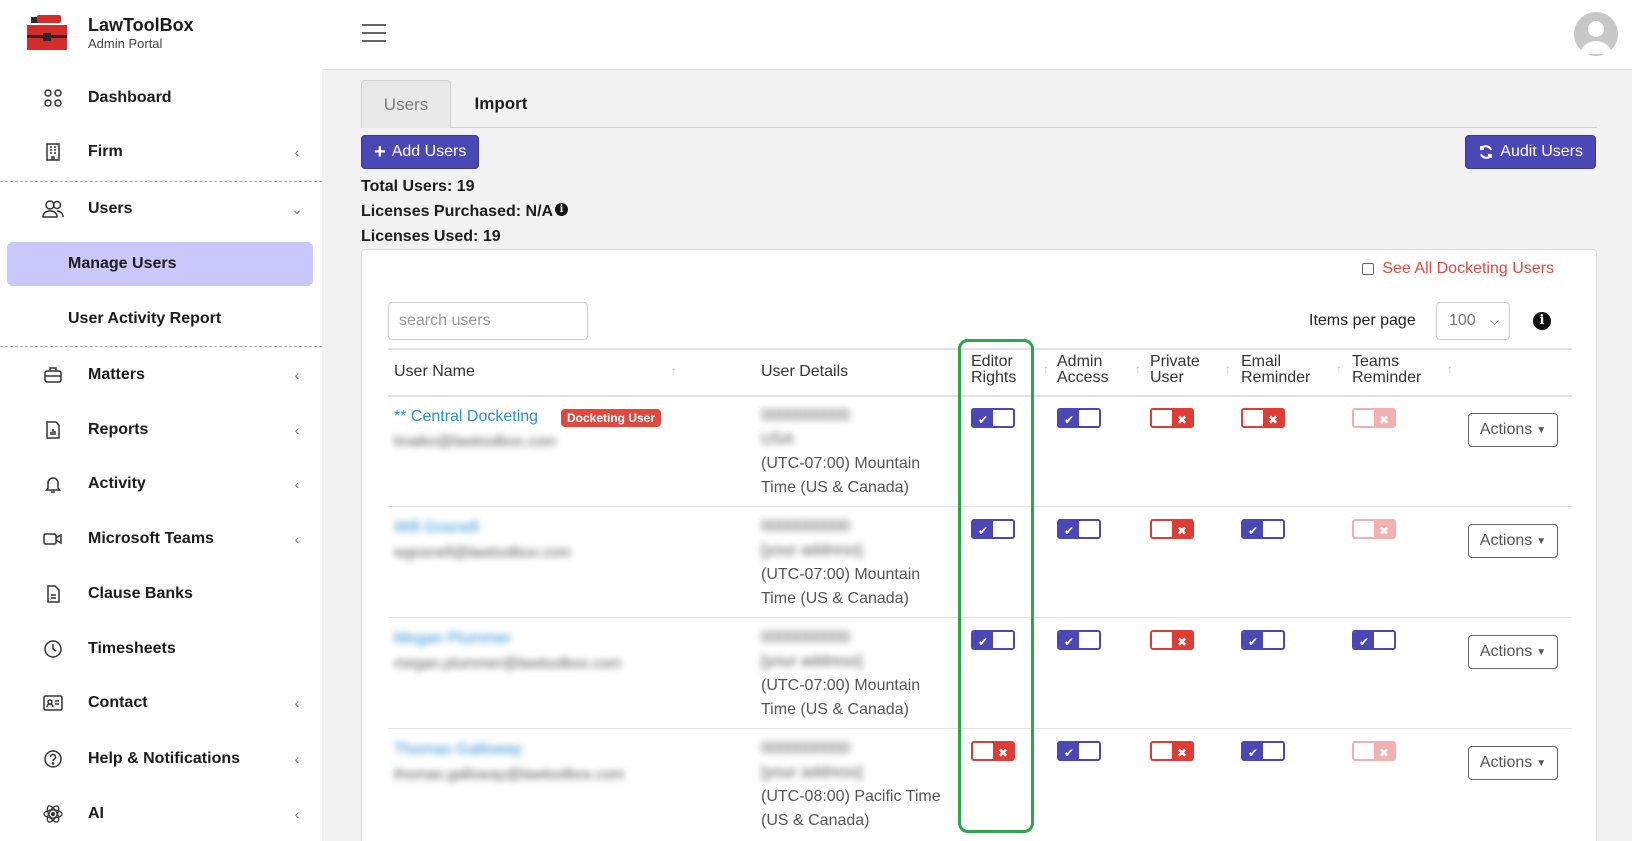  What do you see at coordinates (1368, 269) in the screenshot?
I see `checkbox` at bounding box center [1368, 269].